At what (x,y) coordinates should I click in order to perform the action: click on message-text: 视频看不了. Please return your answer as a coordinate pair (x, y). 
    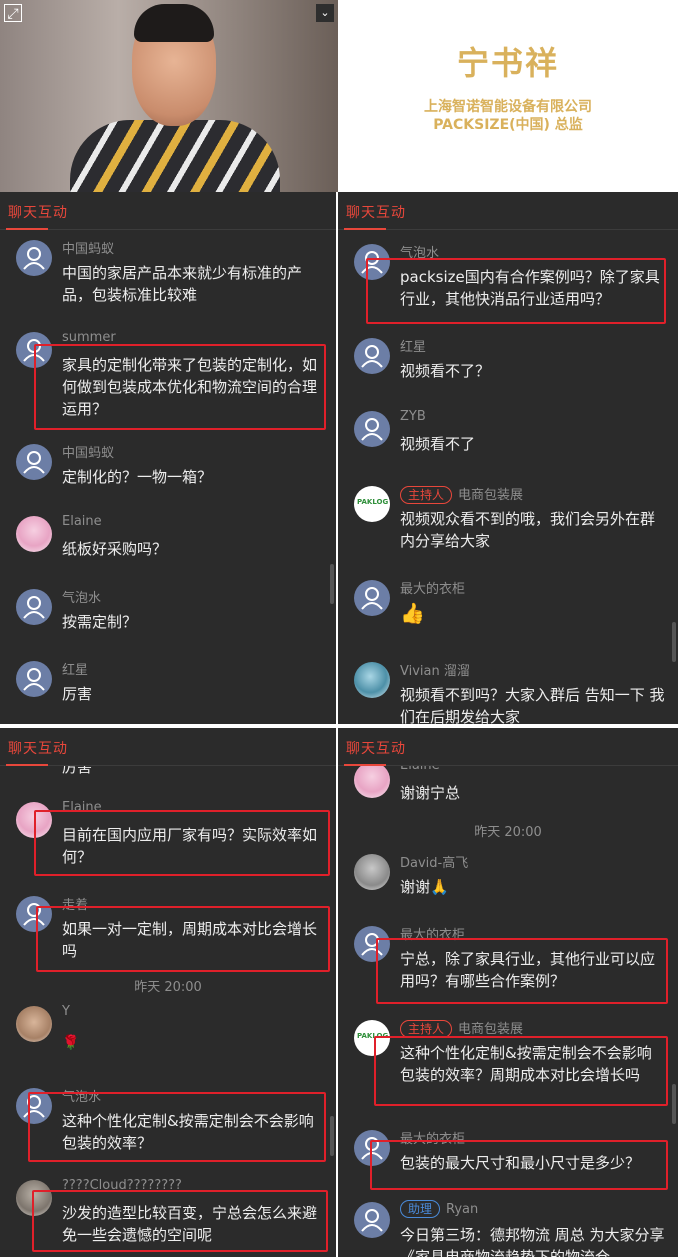
    Looking at the image, I should click on (438, 444).